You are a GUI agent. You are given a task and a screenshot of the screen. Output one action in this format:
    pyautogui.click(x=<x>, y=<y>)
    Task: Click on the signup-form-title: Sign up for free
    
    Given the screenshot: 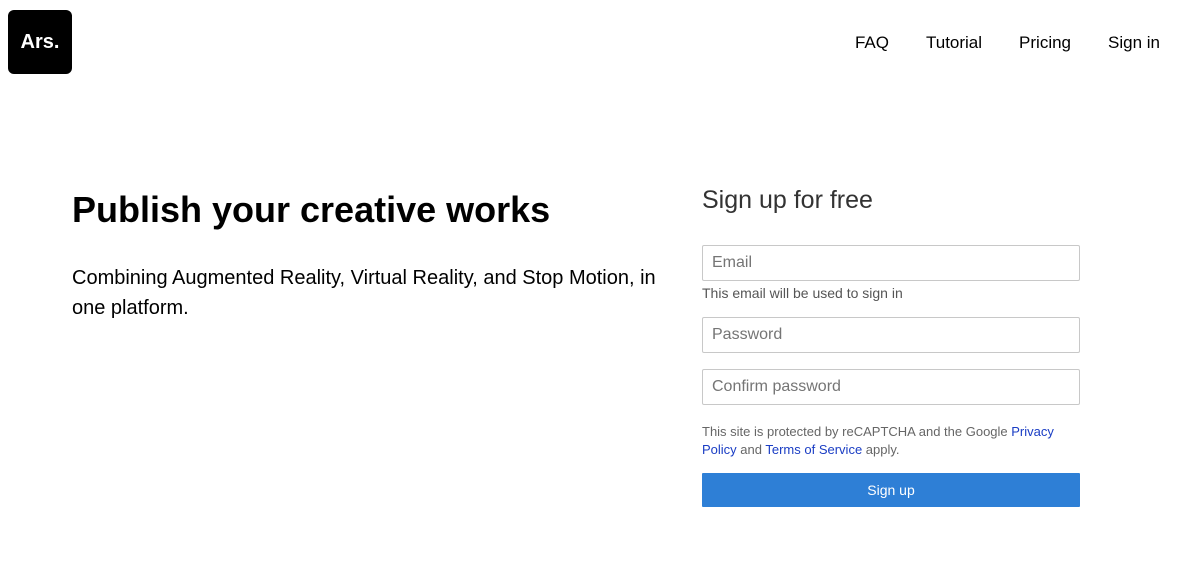 What is the action you would take?
    pyautogui.click(x=787, y=200)
    